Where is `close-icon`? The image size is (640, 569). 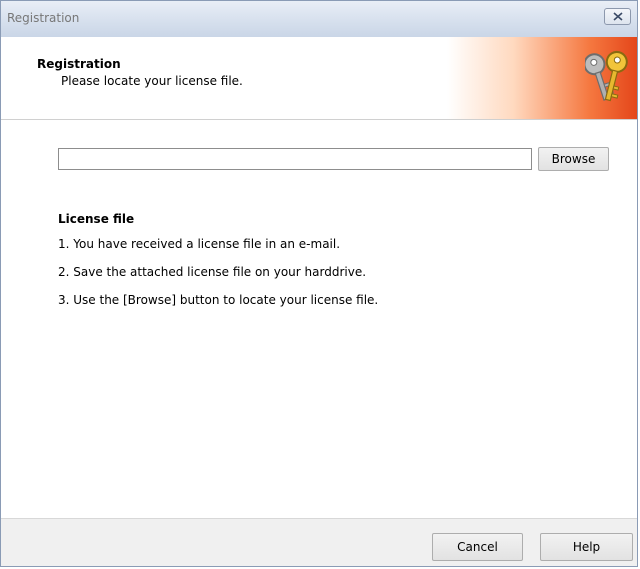 close-icon is located at coordinates (618, 16).